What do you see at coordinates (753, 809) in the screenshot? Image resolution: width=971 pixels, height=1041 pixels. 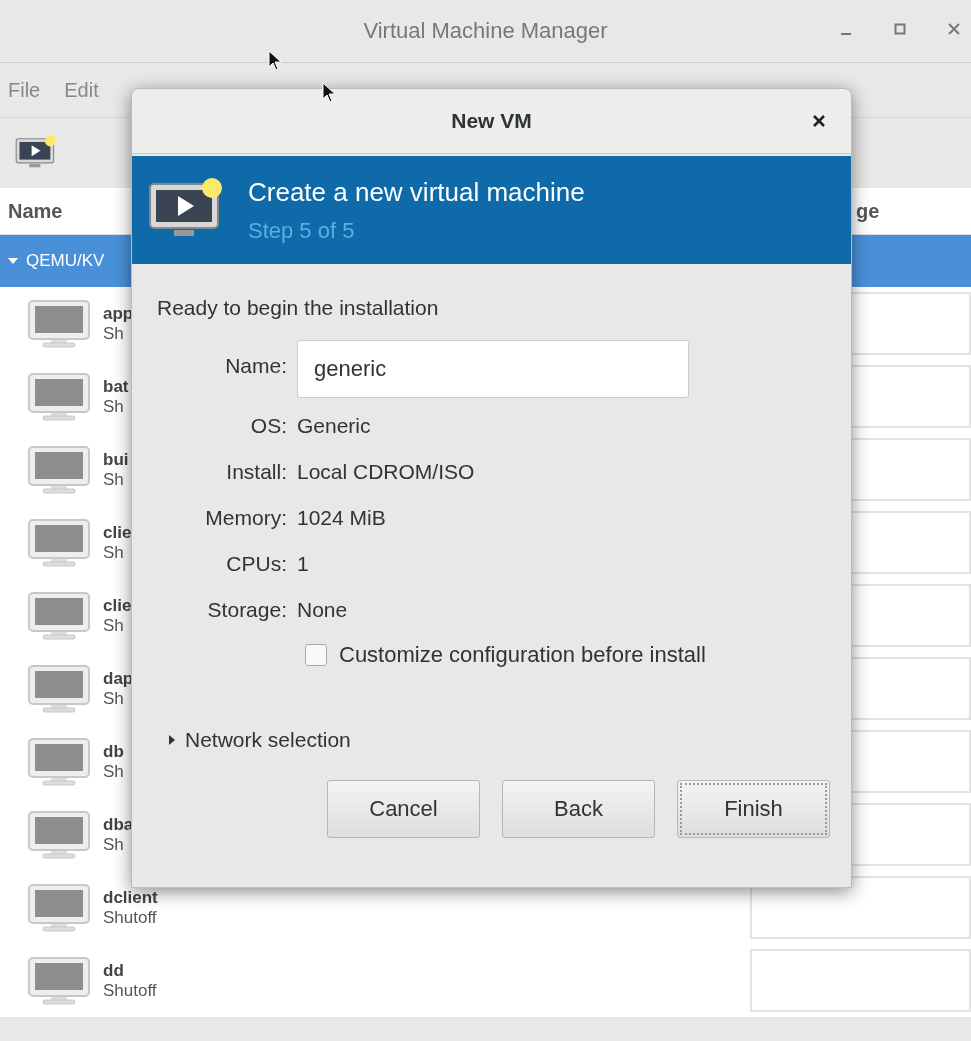 I see `dialog-button: Finish` at bounding box center [753, 809].